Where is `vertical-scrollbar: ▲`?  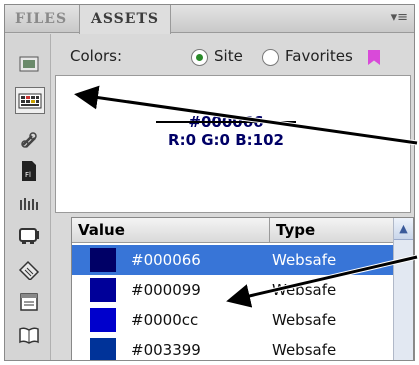
vertical-scrollbar: ▲ is located at coordinates (403, 289).